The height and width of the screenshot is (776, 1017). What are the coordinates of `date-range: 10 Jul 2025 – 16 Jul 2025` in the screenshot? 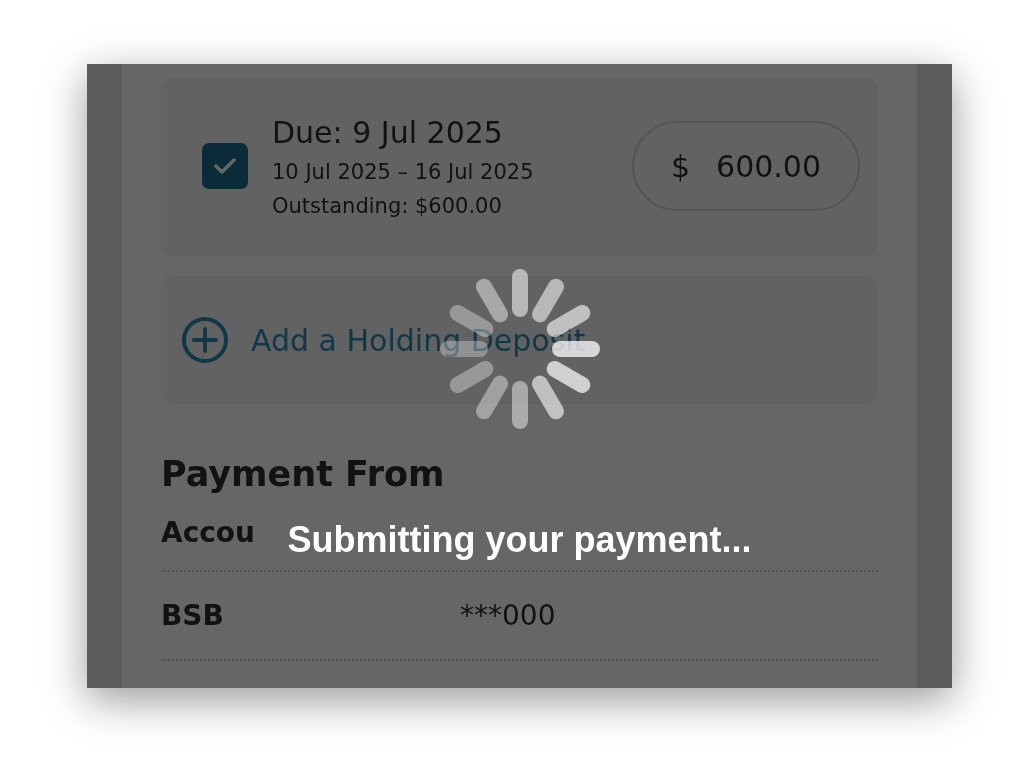 It's located at (403, 171).